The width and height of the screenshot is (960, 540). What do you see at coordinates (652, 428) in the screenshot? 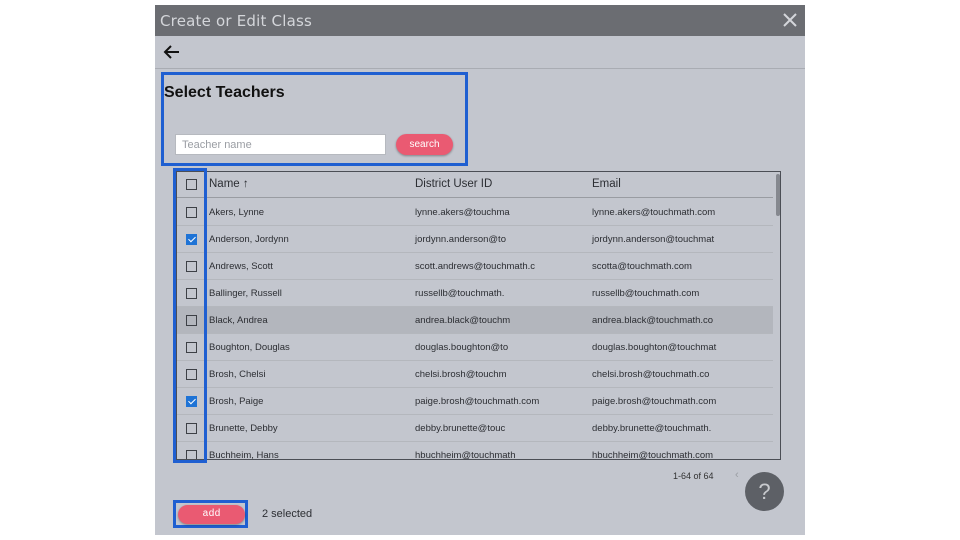
I see `email-cell: debby.brunette@touchmath.` at bounding box center [652, 428].